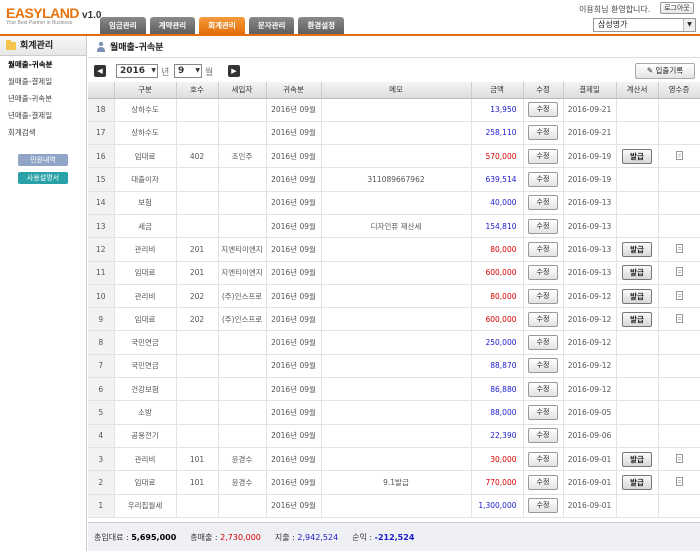 Image resolution: width=700 pixels, height=551 pixels. Describe the element at coordinates (394, 226) in the screenshot. I see `table-row: 13 세금 2016년 09월 디자인퓨 재산세 154,810 수정 2016-09-13` at that location.